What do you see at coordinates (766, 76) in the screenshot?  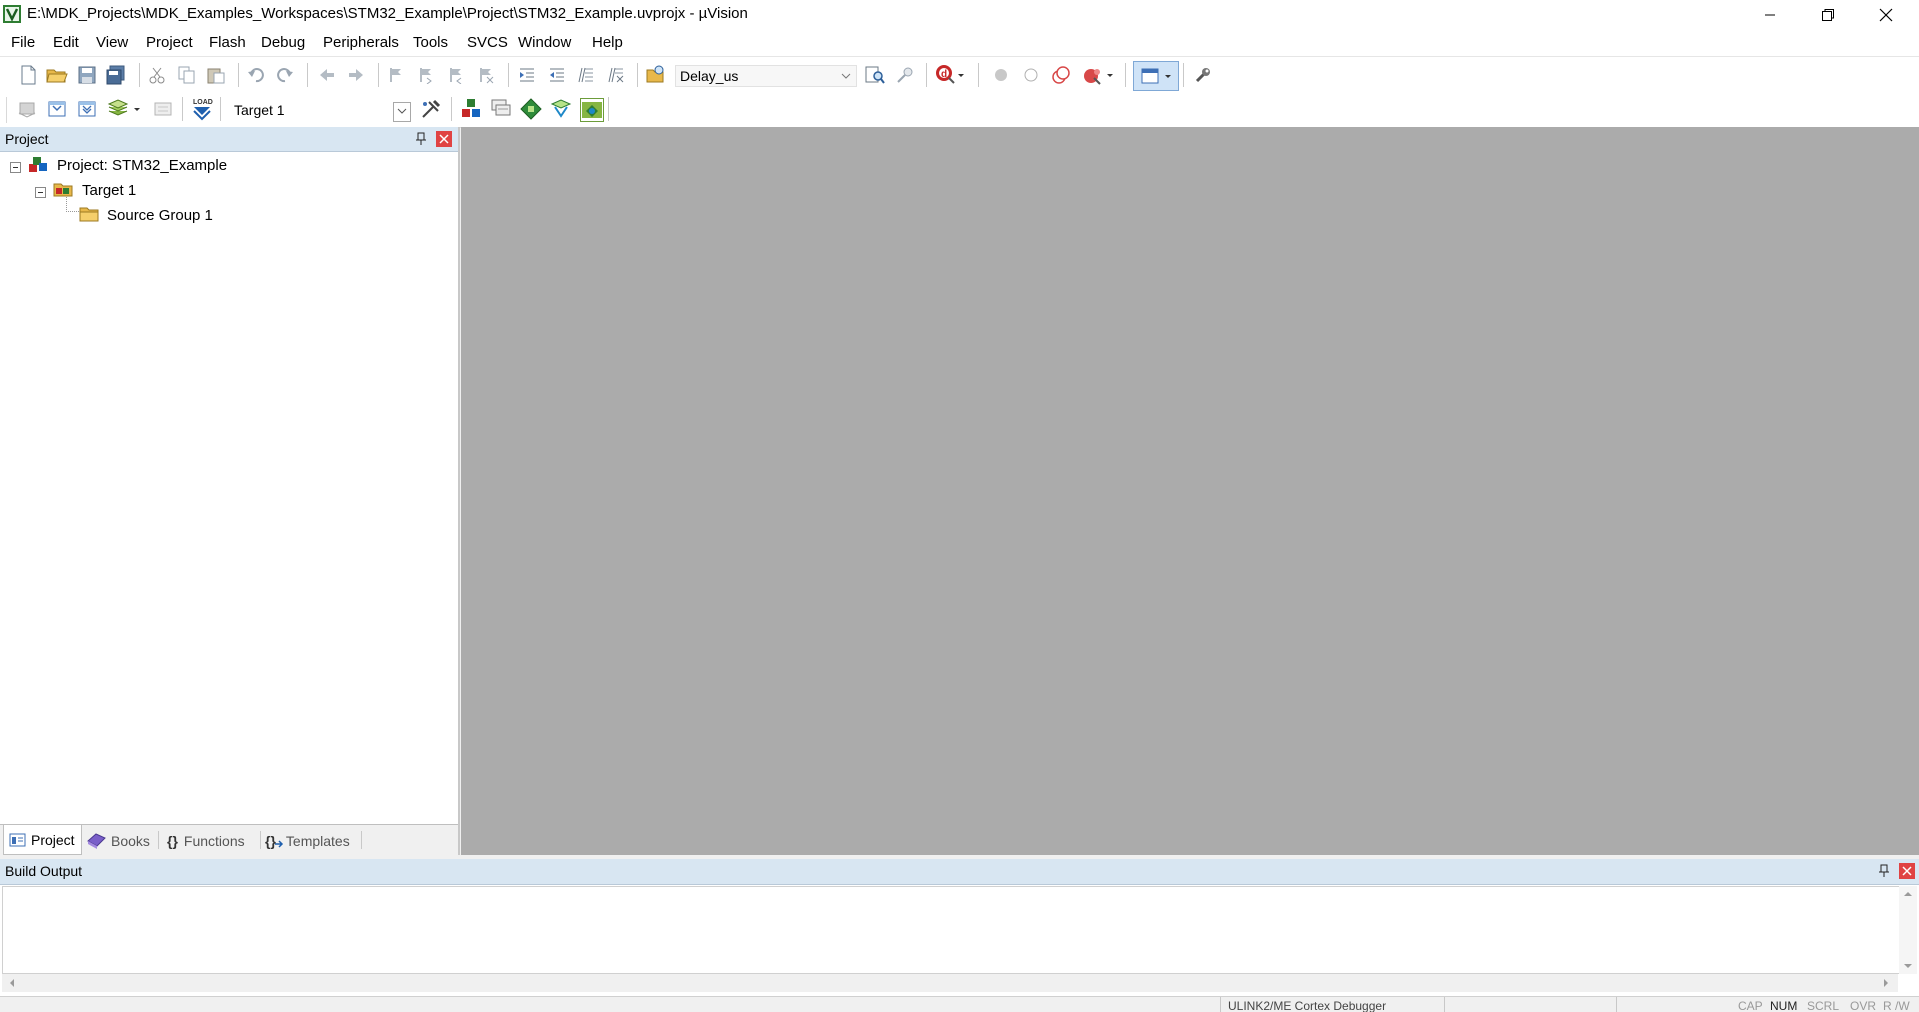 I see `find-combo: Delay_us` at bounding box center [766, 76].